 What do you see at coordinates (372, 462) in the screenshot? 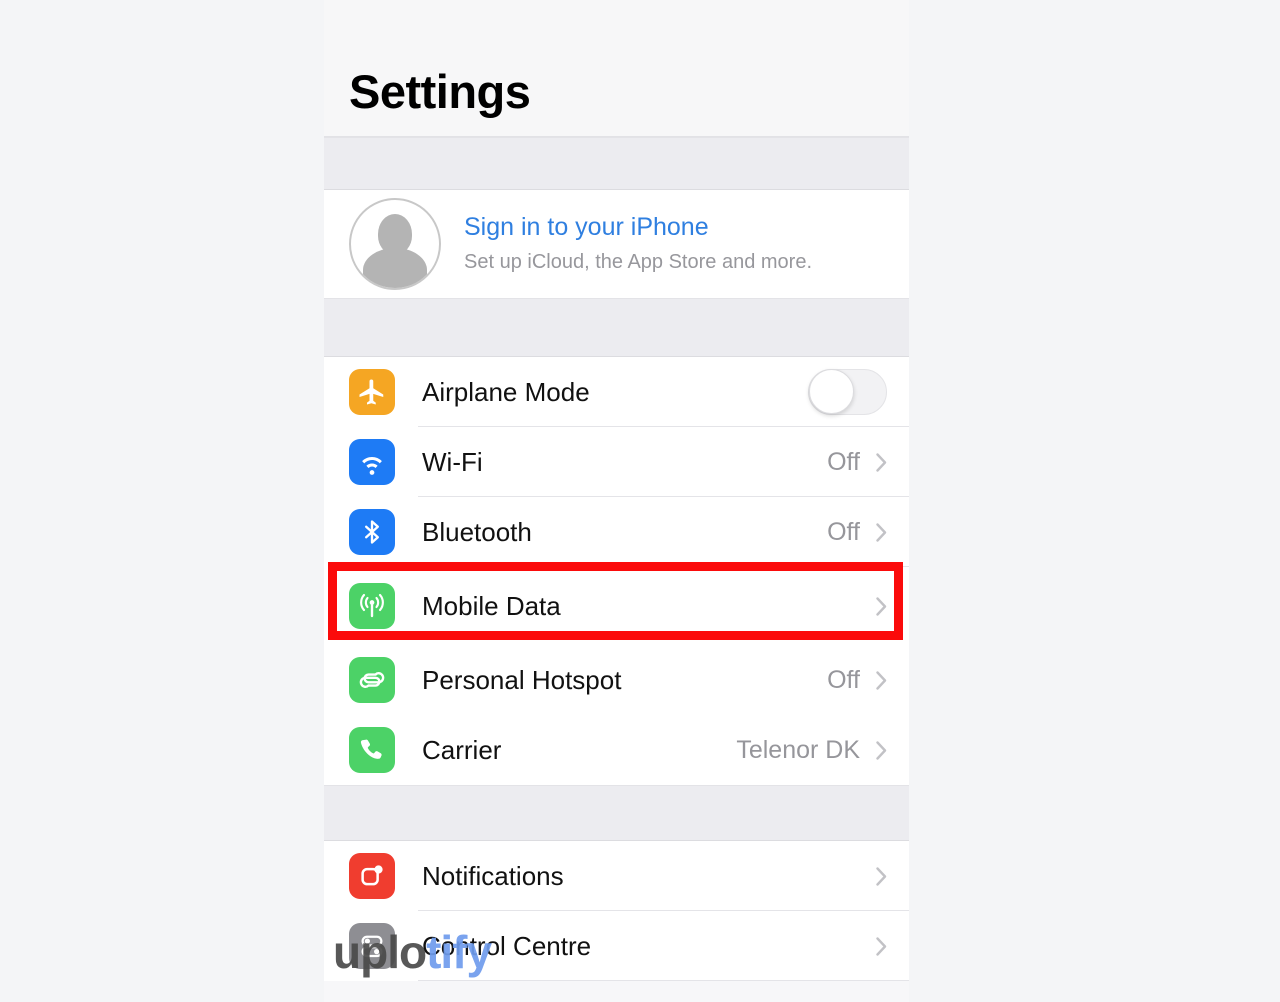
I see `wifi-icon` at bounding box center [372, 462].